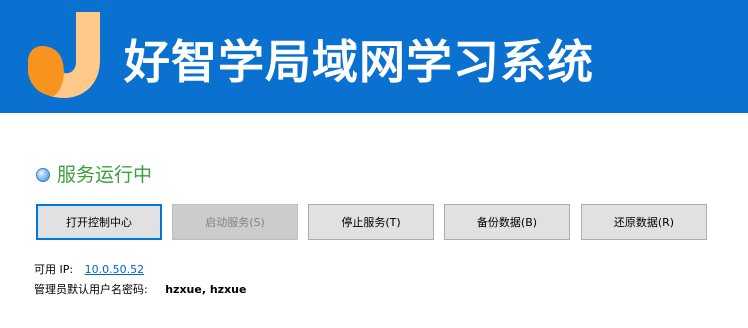 This screenshot has height=328, width=748. Describe the element at coordinates (64, 55) in the screenshot. I see `hzxue-logo-icon` at that location.